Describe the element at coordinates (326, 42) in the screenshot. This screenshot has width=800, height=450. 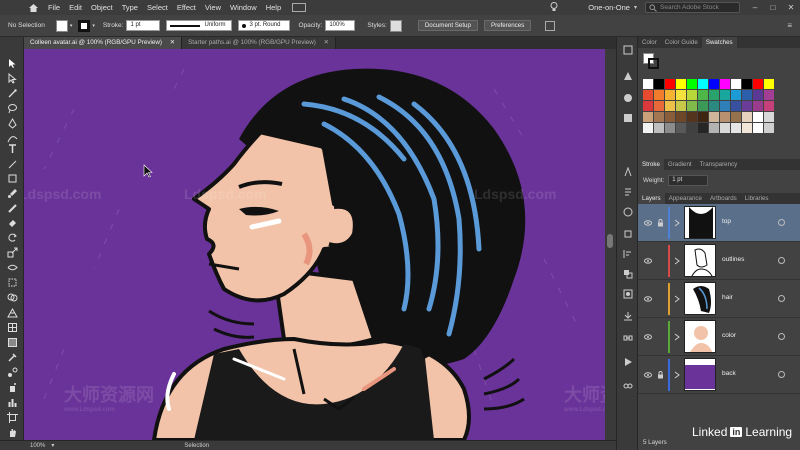
I see `close-icon: ✕` at that location.